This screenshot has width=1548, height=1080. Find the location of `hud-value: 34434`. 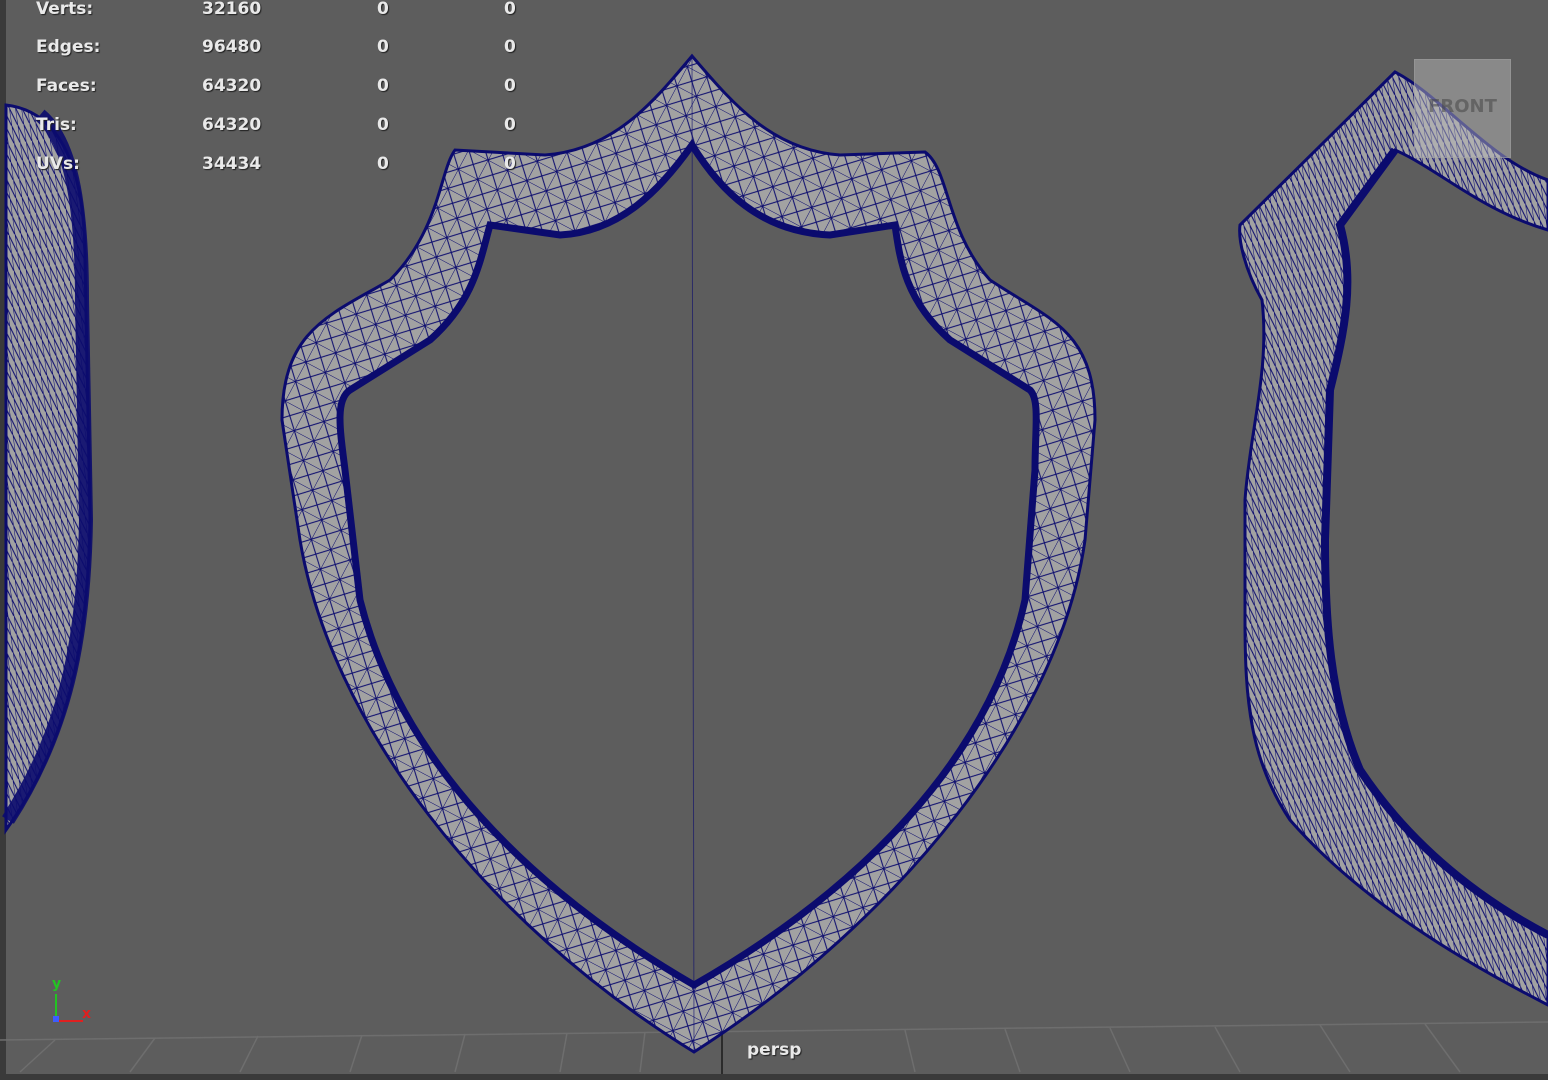

hud-value: 34434 is located at coordinates (232, 164).